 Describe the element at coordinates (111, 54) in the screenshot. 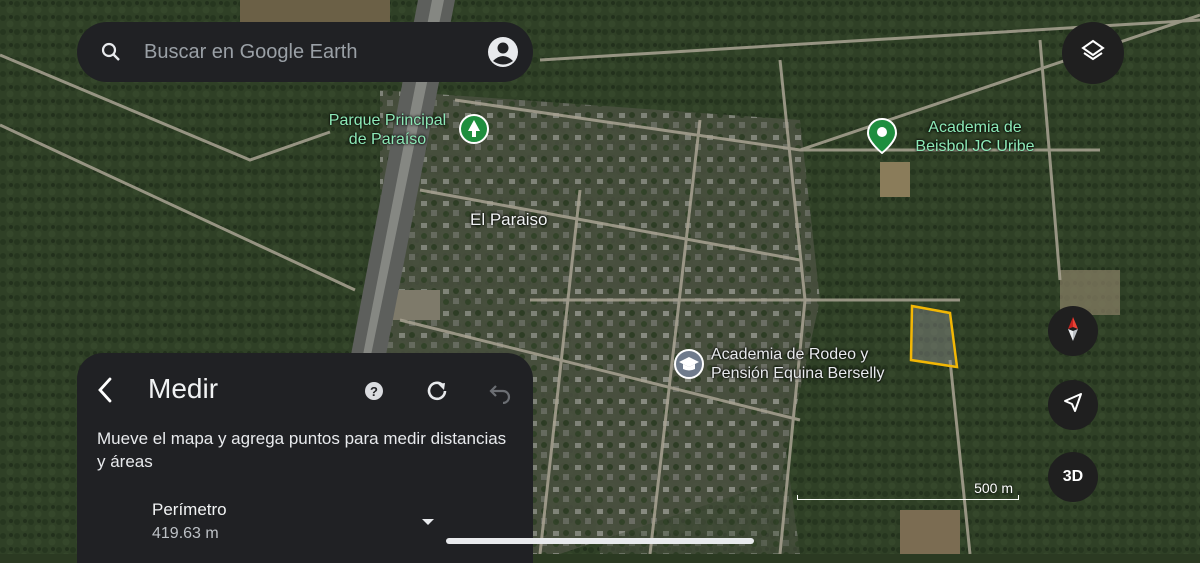

I see `search-icon` at that location.